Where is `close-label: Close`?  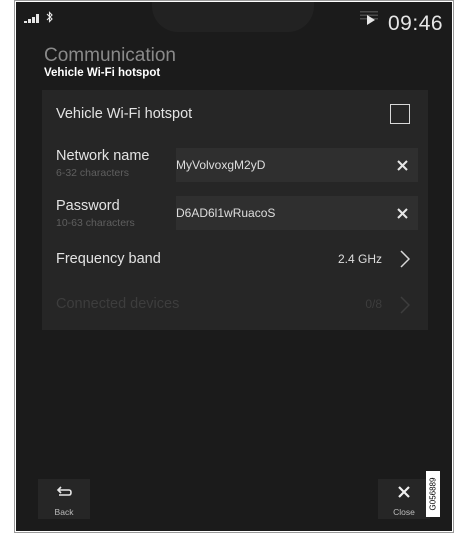
close-label: Close is located at coordinates (404, 512).